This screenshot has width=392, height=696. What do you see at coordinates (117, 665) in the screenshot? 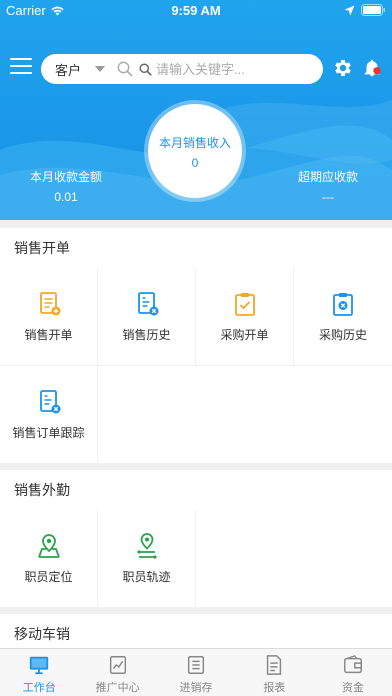
I see `chart-icon` at bounding box center [117, 665].